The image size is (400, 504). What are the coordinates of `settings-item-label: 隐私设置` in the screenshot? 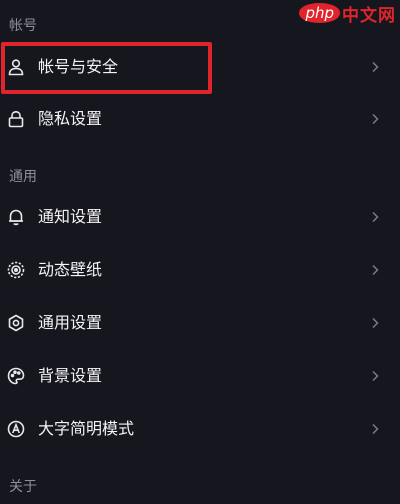 It's located at (70, 118).